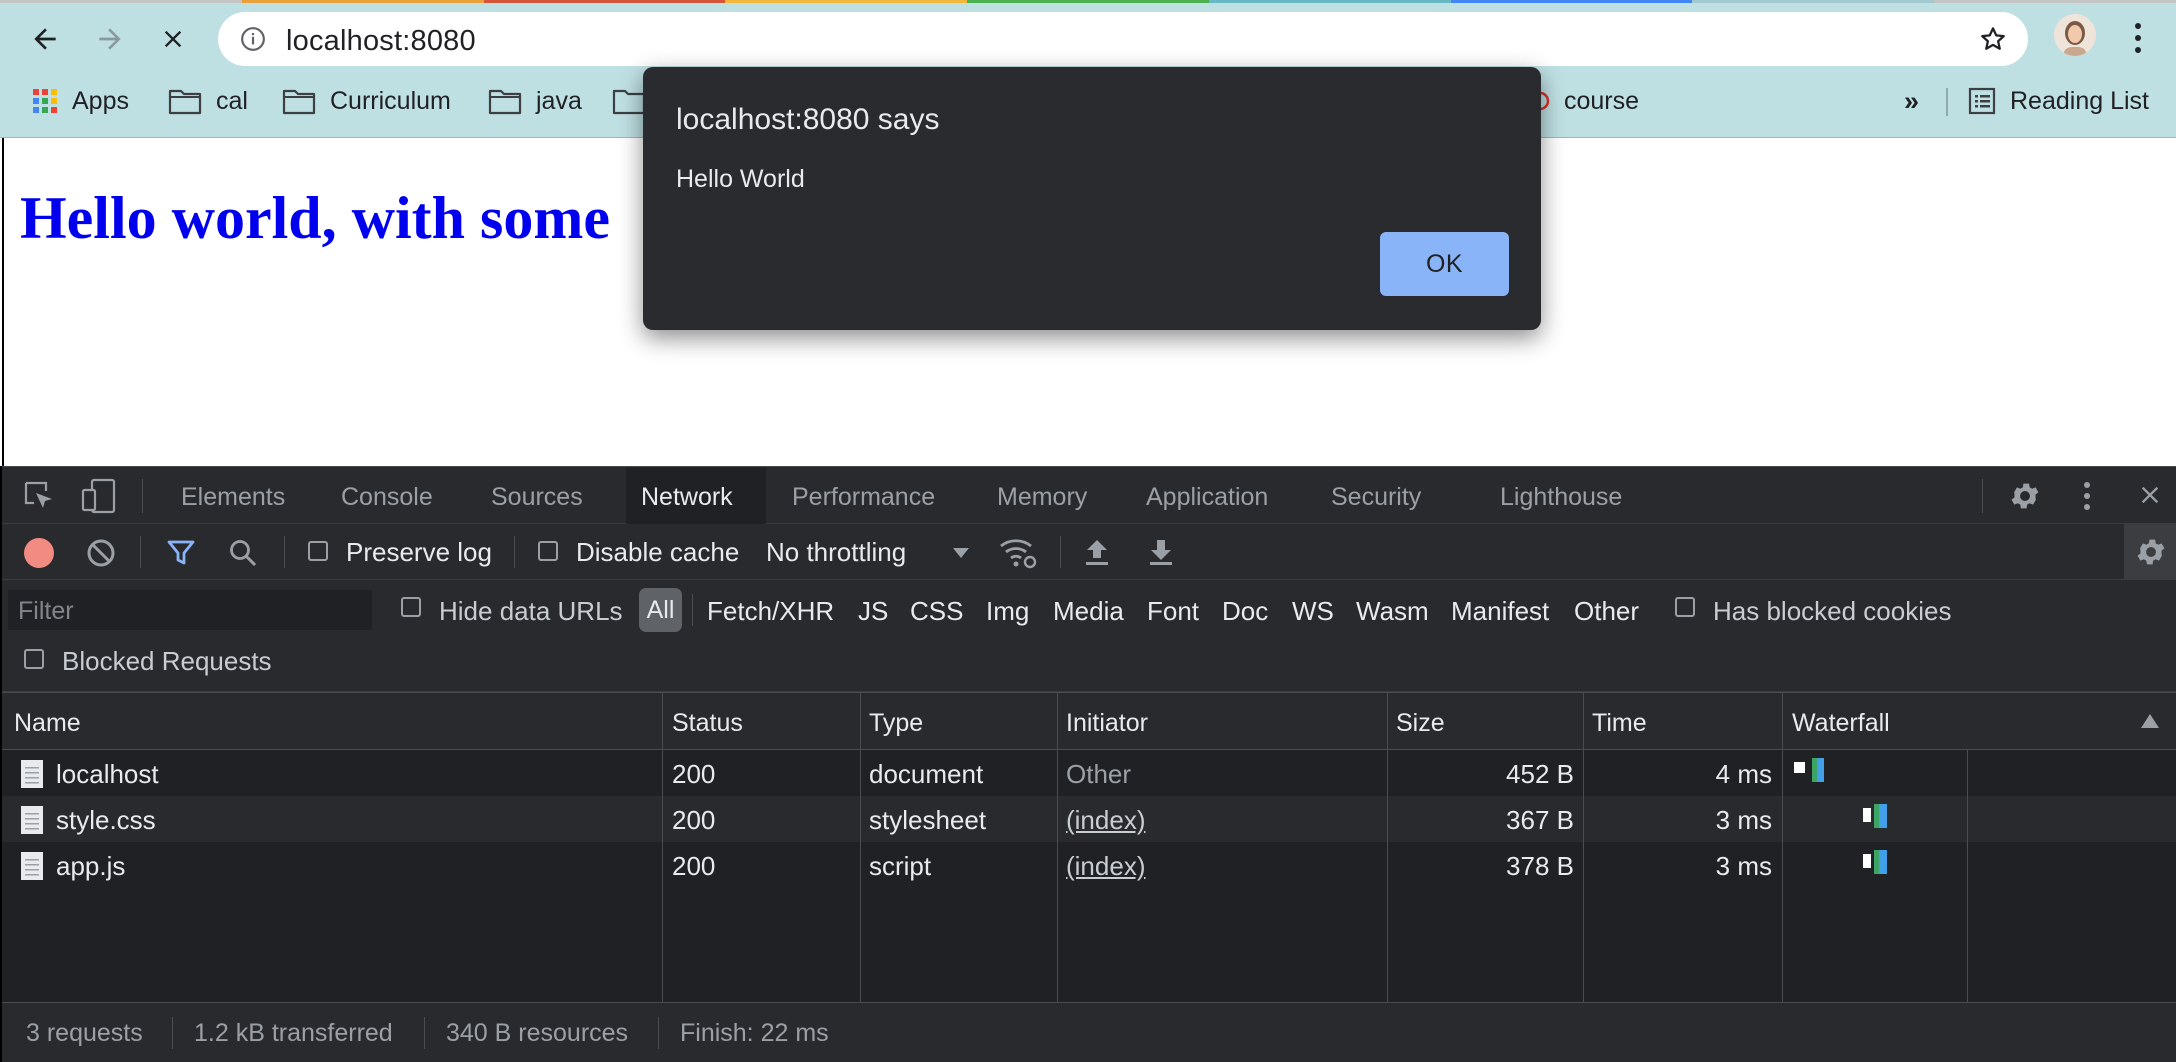 This screenshot has height=1062, width=2176. I want to click on forward-button, so click(110, 39).